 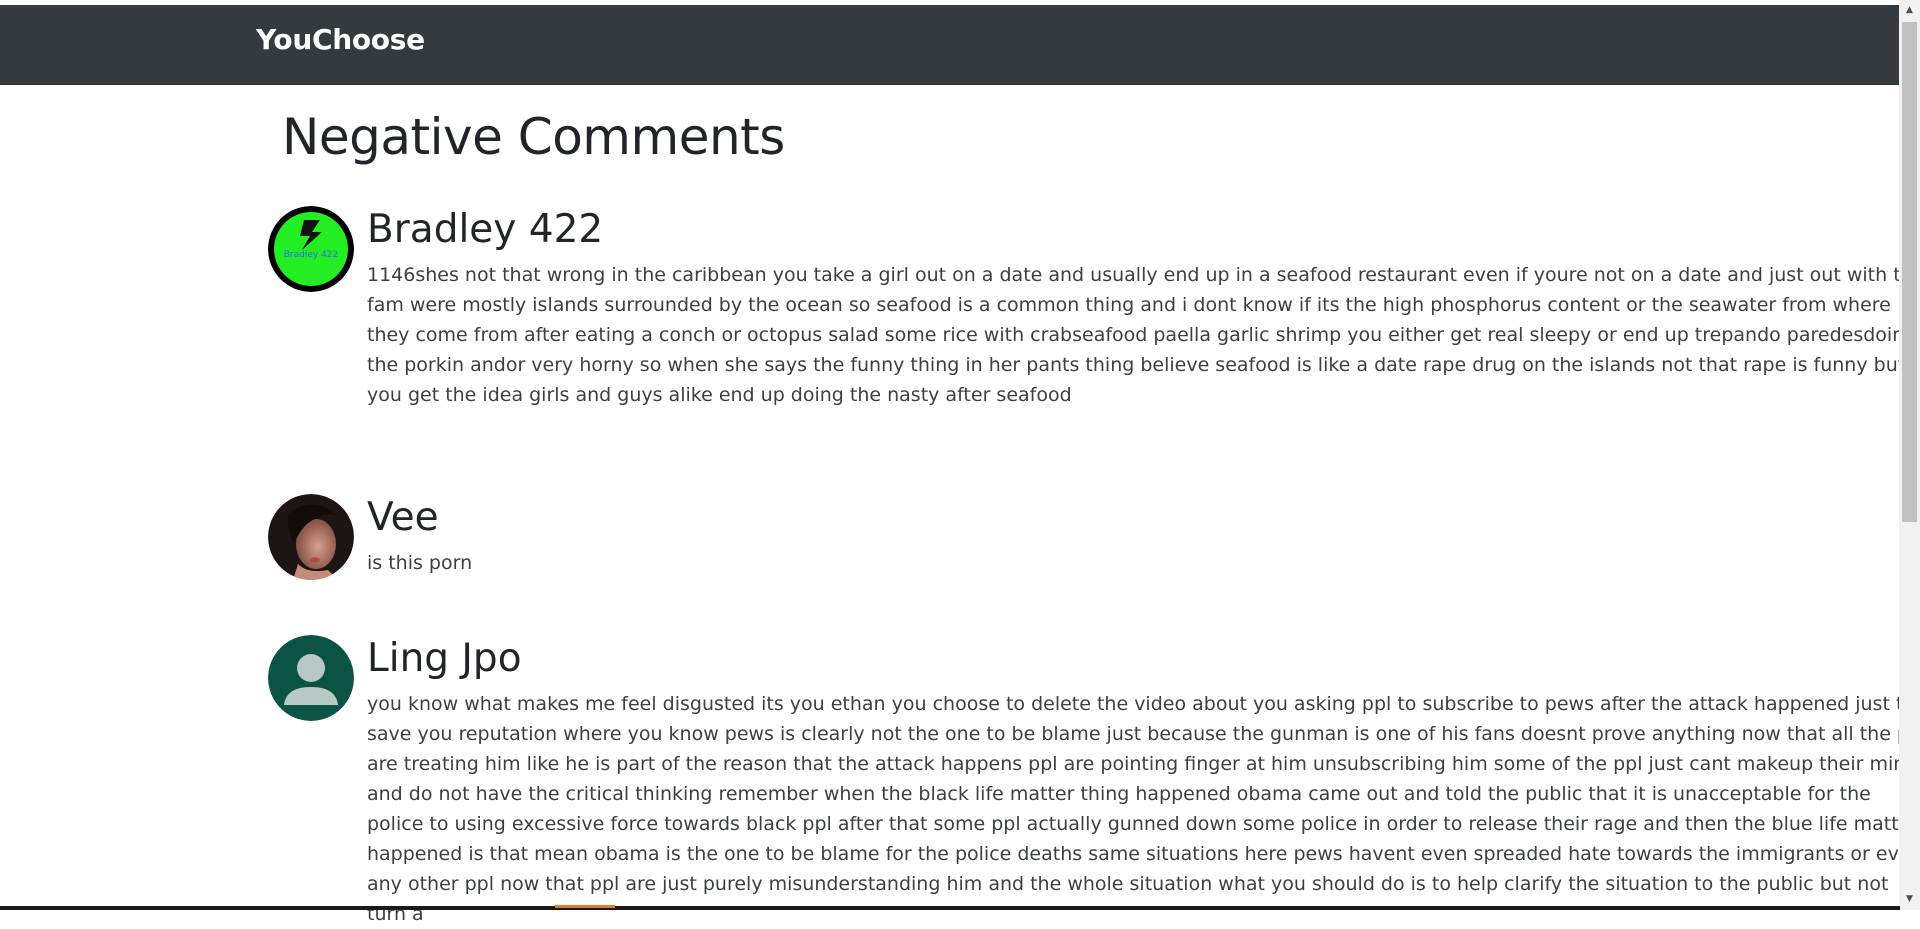 What do you see at coordinates (533, 137) in the screenshot?
I see `page-title: Negative Comments` at bounding box center [533, 137].